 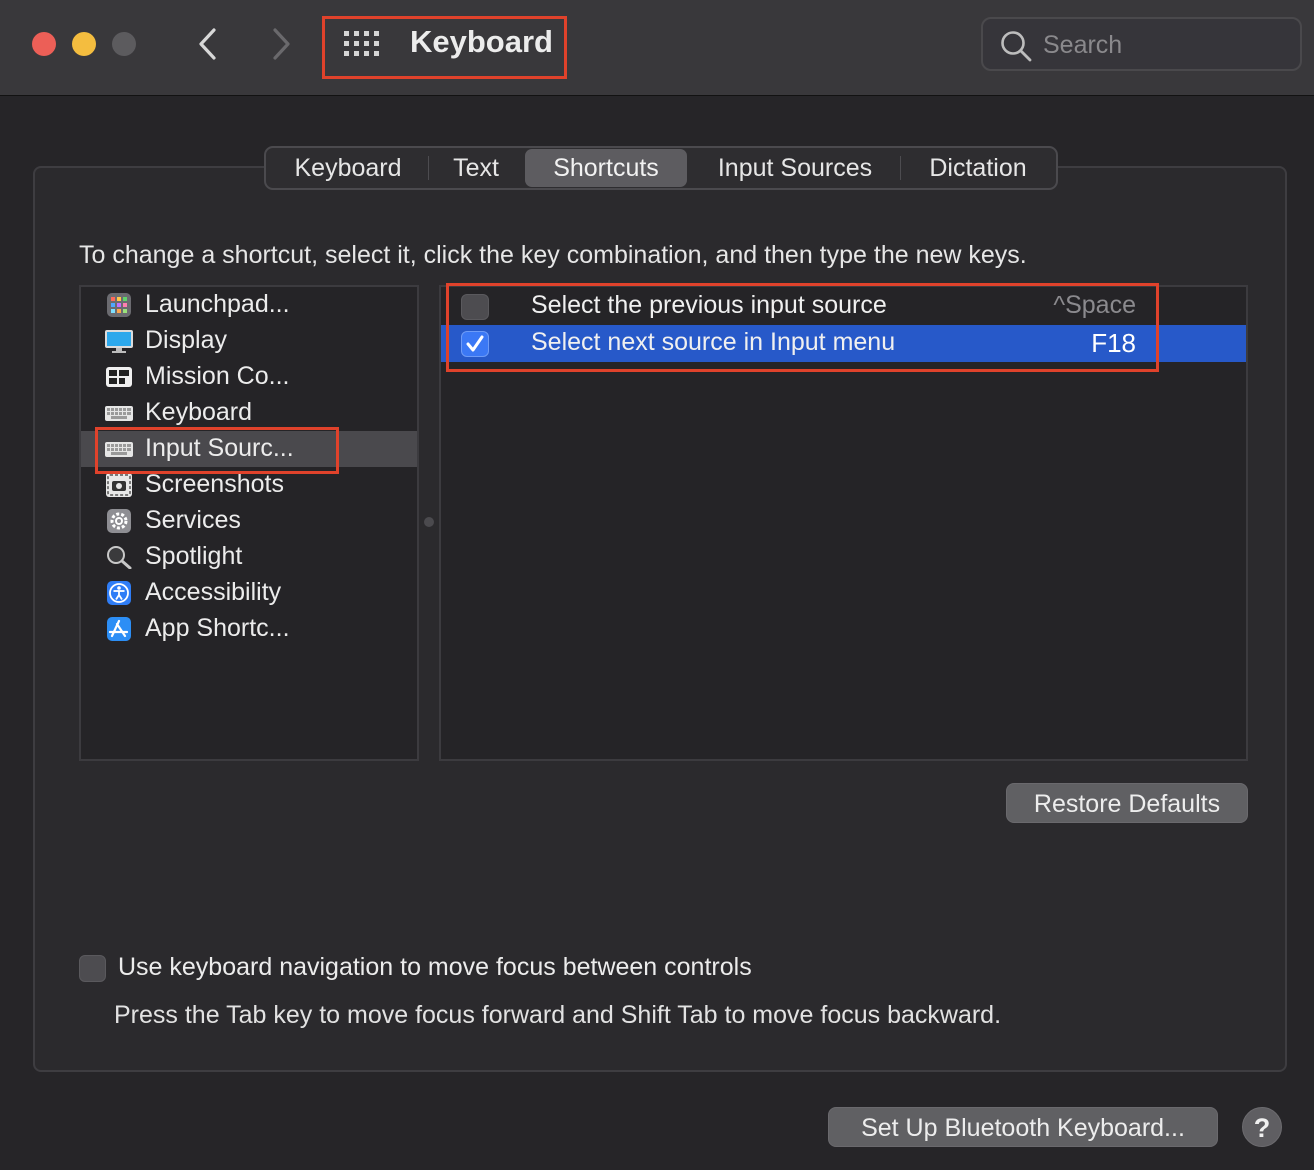 I want to click on search-field, so click(x=1141, y=44).